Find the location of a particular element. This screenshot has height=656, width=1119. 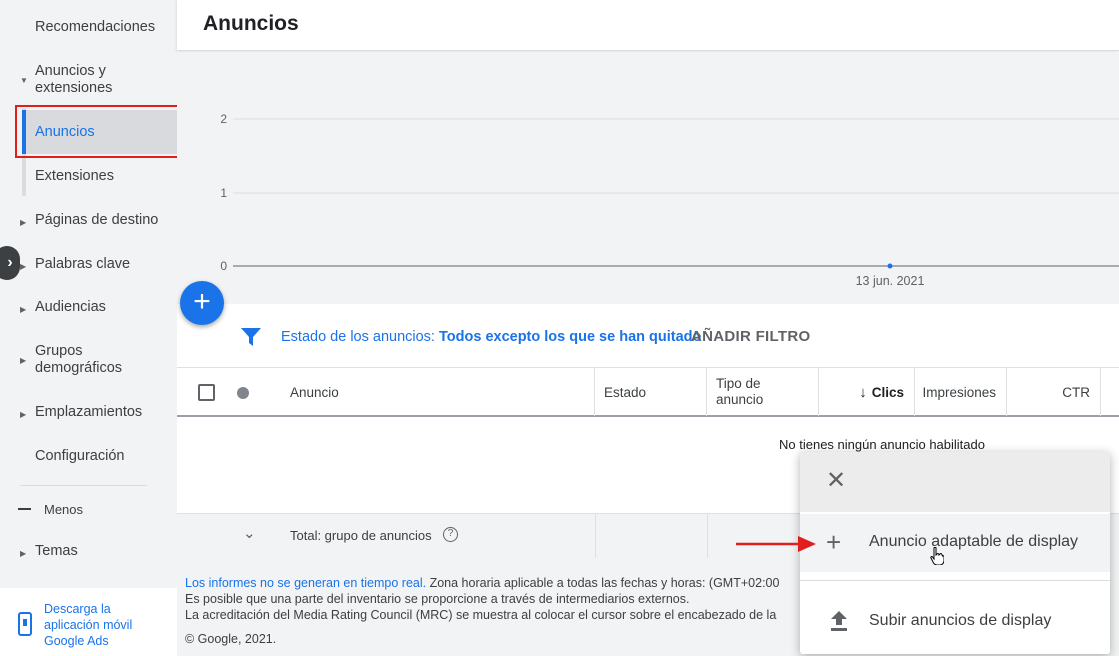

y-tick-label: 2 is located at coordinates (223, 119).